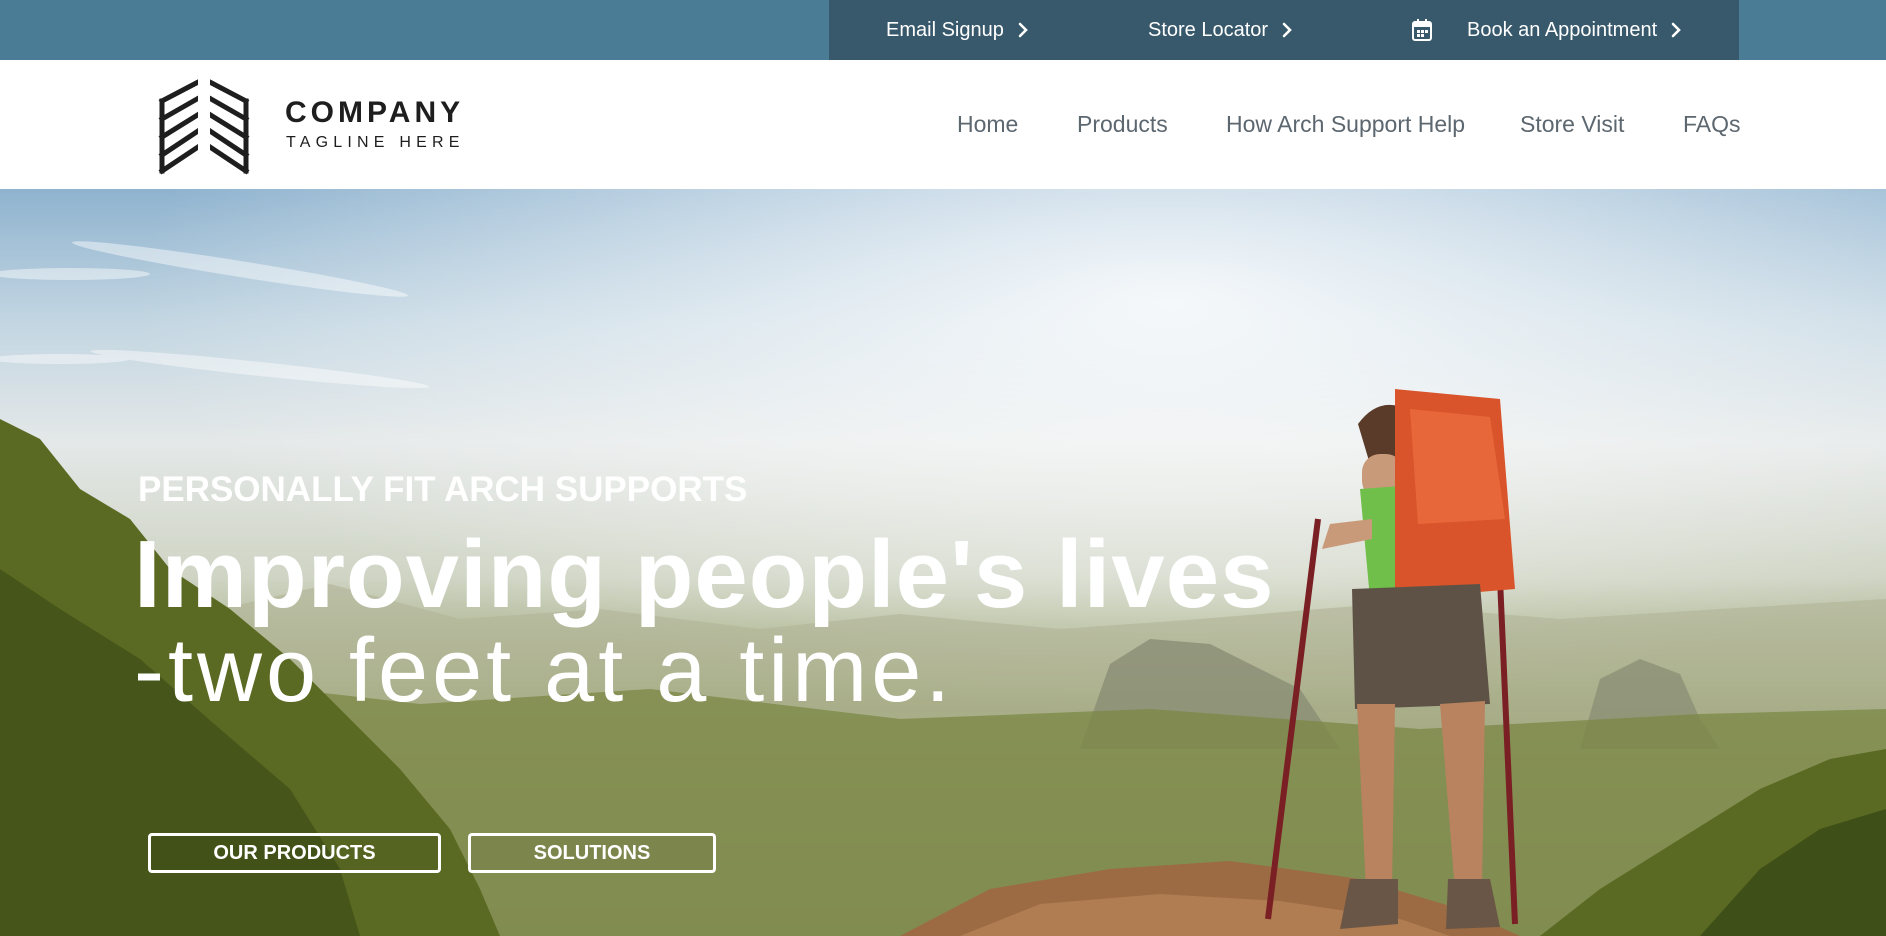 The image size is (1886, 936). Describe the element at coordinates (704, 574) in the screenshot. I see `hero-headline-line1: Improving people's lives` at that location.